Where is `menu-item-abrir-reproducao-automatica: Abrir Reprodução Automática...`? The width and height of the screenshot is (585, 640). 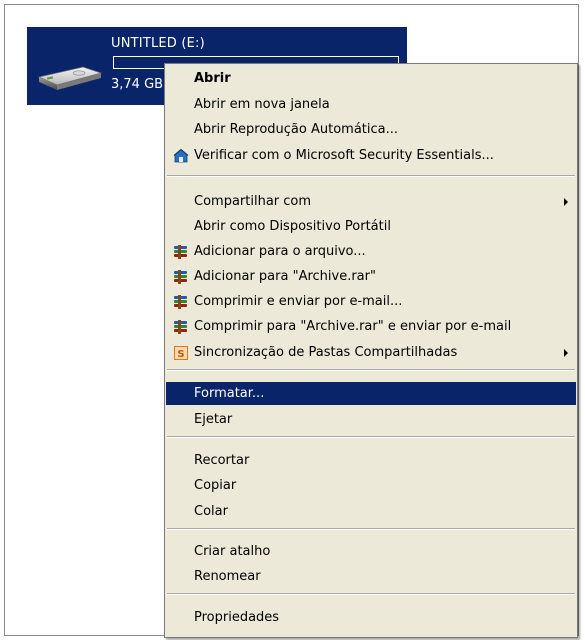 menu-item-abrir-reproducao-automatica: Abrir Reprodução Automática... is located at coordinates (371, 129).